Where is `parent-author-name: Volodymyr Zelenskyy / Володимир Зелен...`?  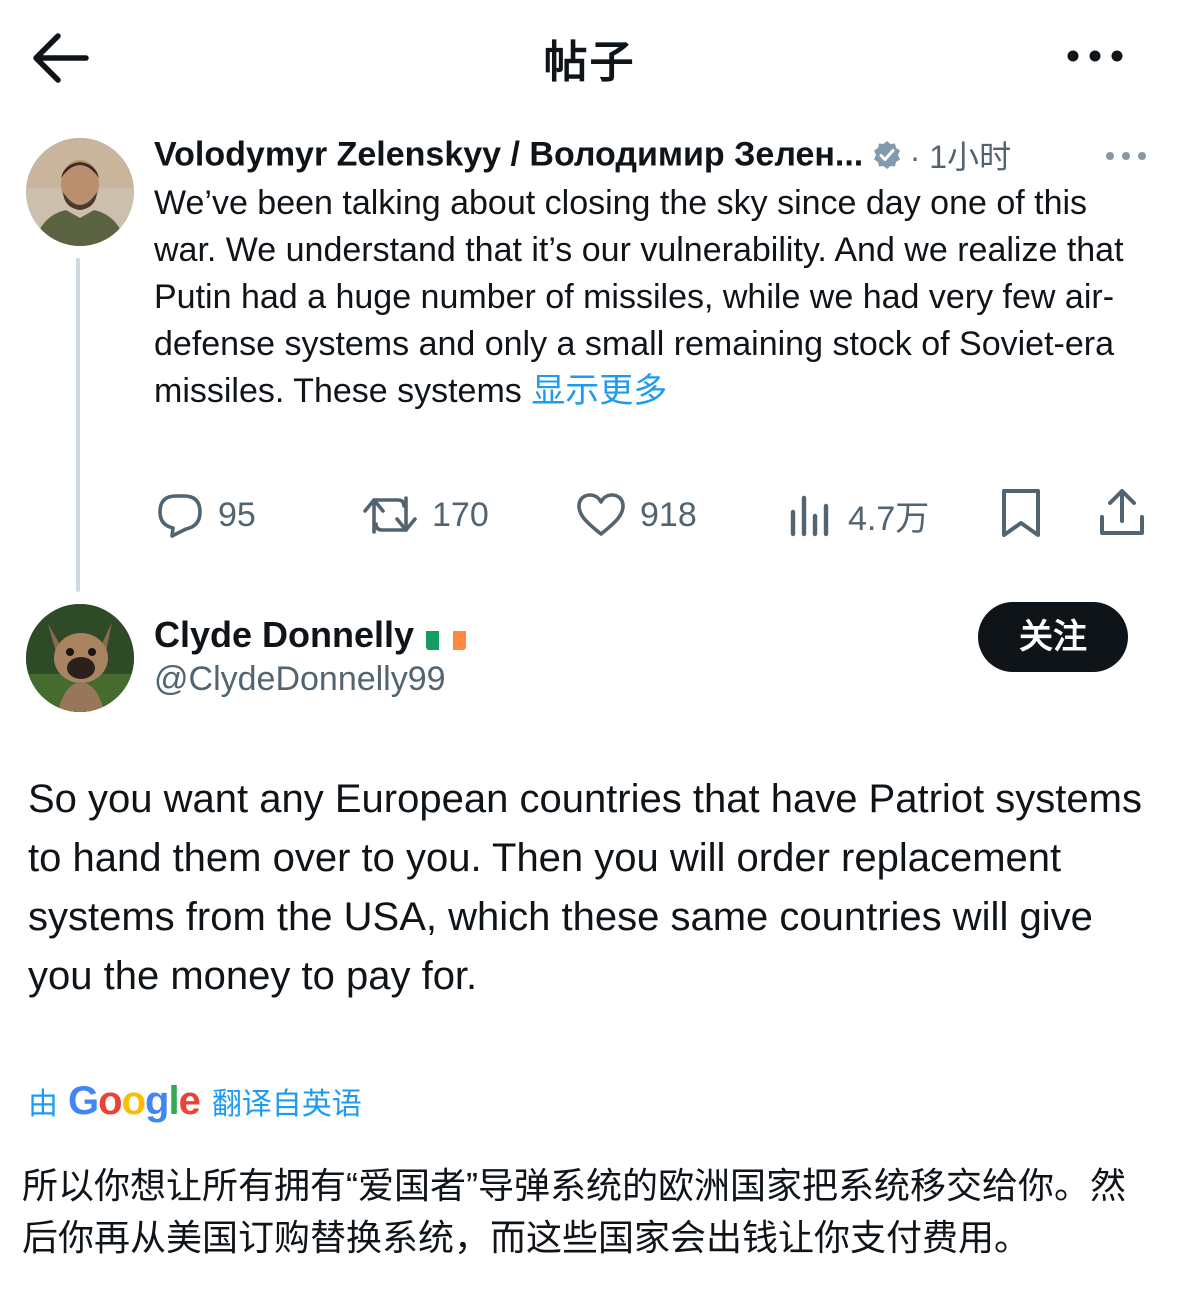 parent-author-name: Volodymyr Zelenskyy / Володимир Зелен... is located at coordinates (508, 155).